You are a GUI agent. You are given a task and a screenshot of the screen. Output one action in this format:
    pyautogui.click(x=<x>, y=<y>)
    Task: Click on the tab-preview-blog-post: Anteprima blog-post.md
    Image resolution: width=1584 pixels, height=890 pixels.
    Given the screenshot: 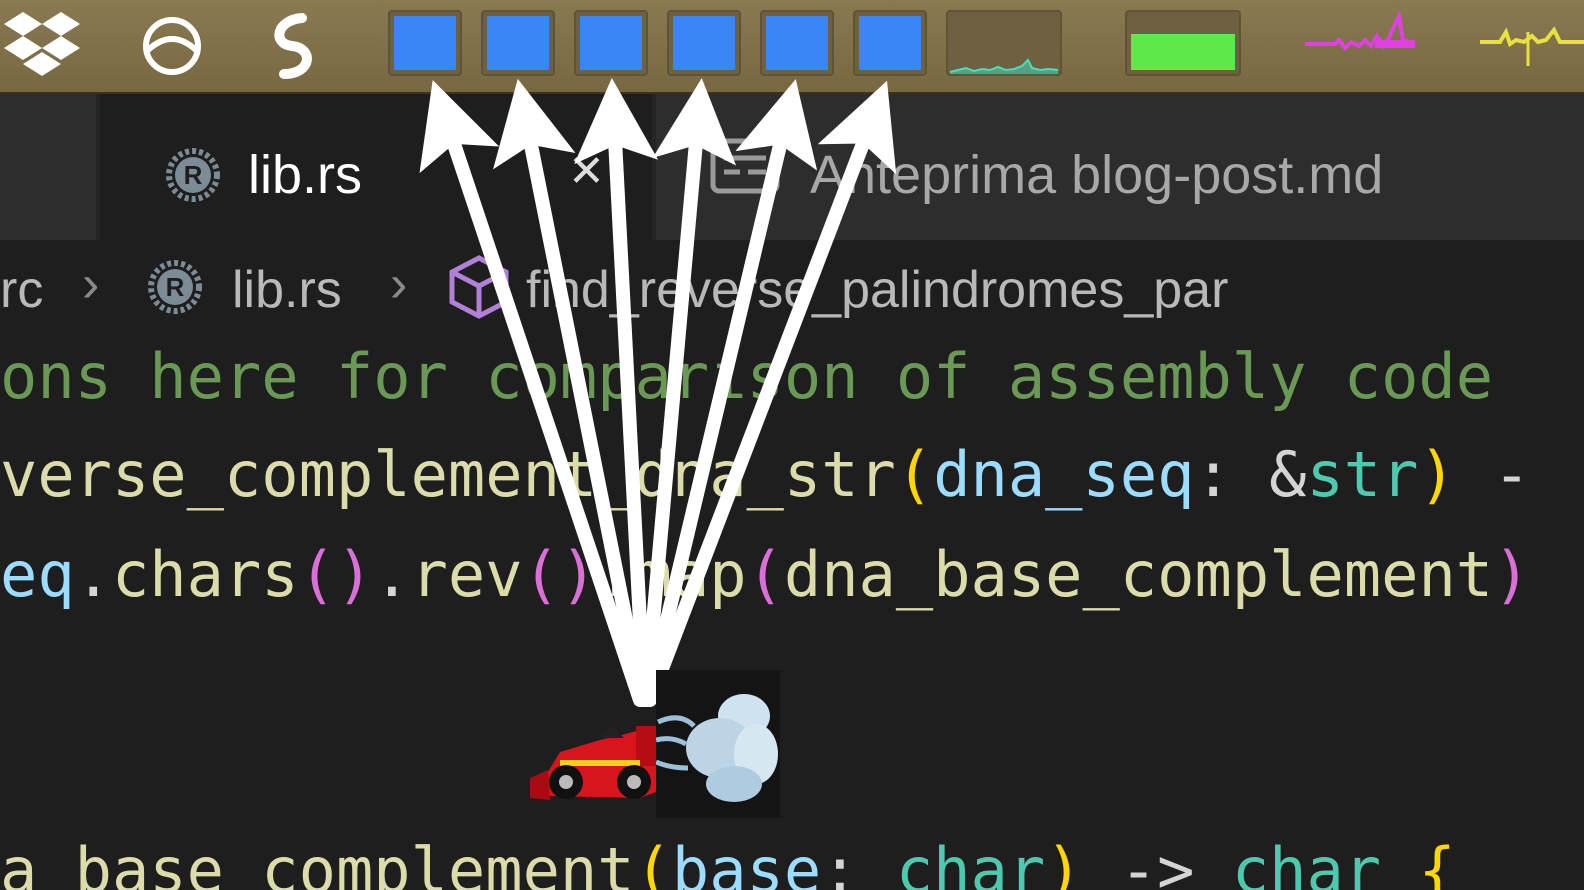 What is the action you would take?
    pyautogui.click(x=1120, y=167)
    